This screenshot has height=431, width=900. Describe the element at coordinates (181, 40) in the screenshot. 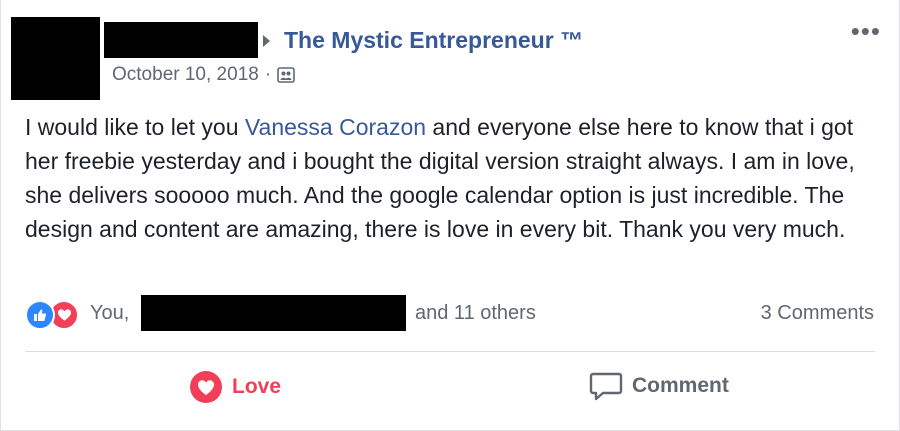

I see `author-name-redacted` at that location.